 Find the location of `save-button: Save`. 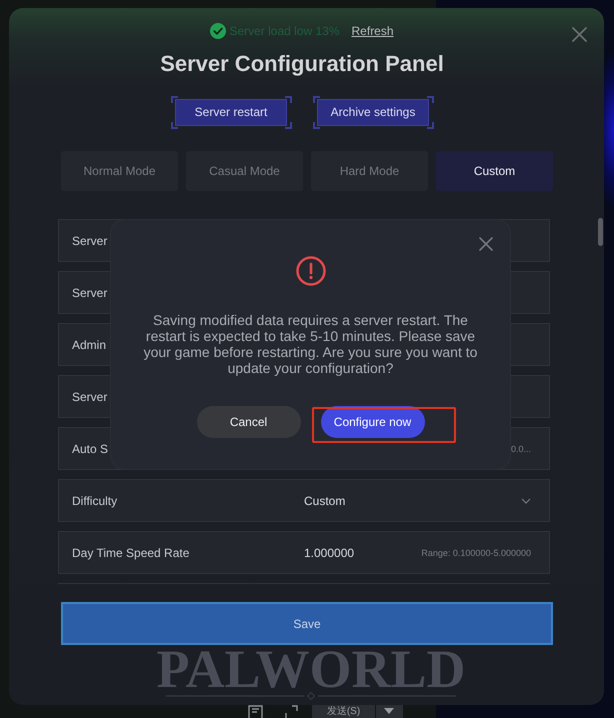

save-button: Save is located at coordinates (307, 623).